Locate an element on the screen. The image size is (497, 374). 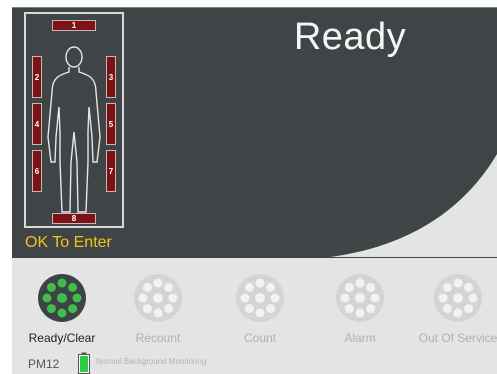
detector-6: 6 is located at coordinates (37, 171).